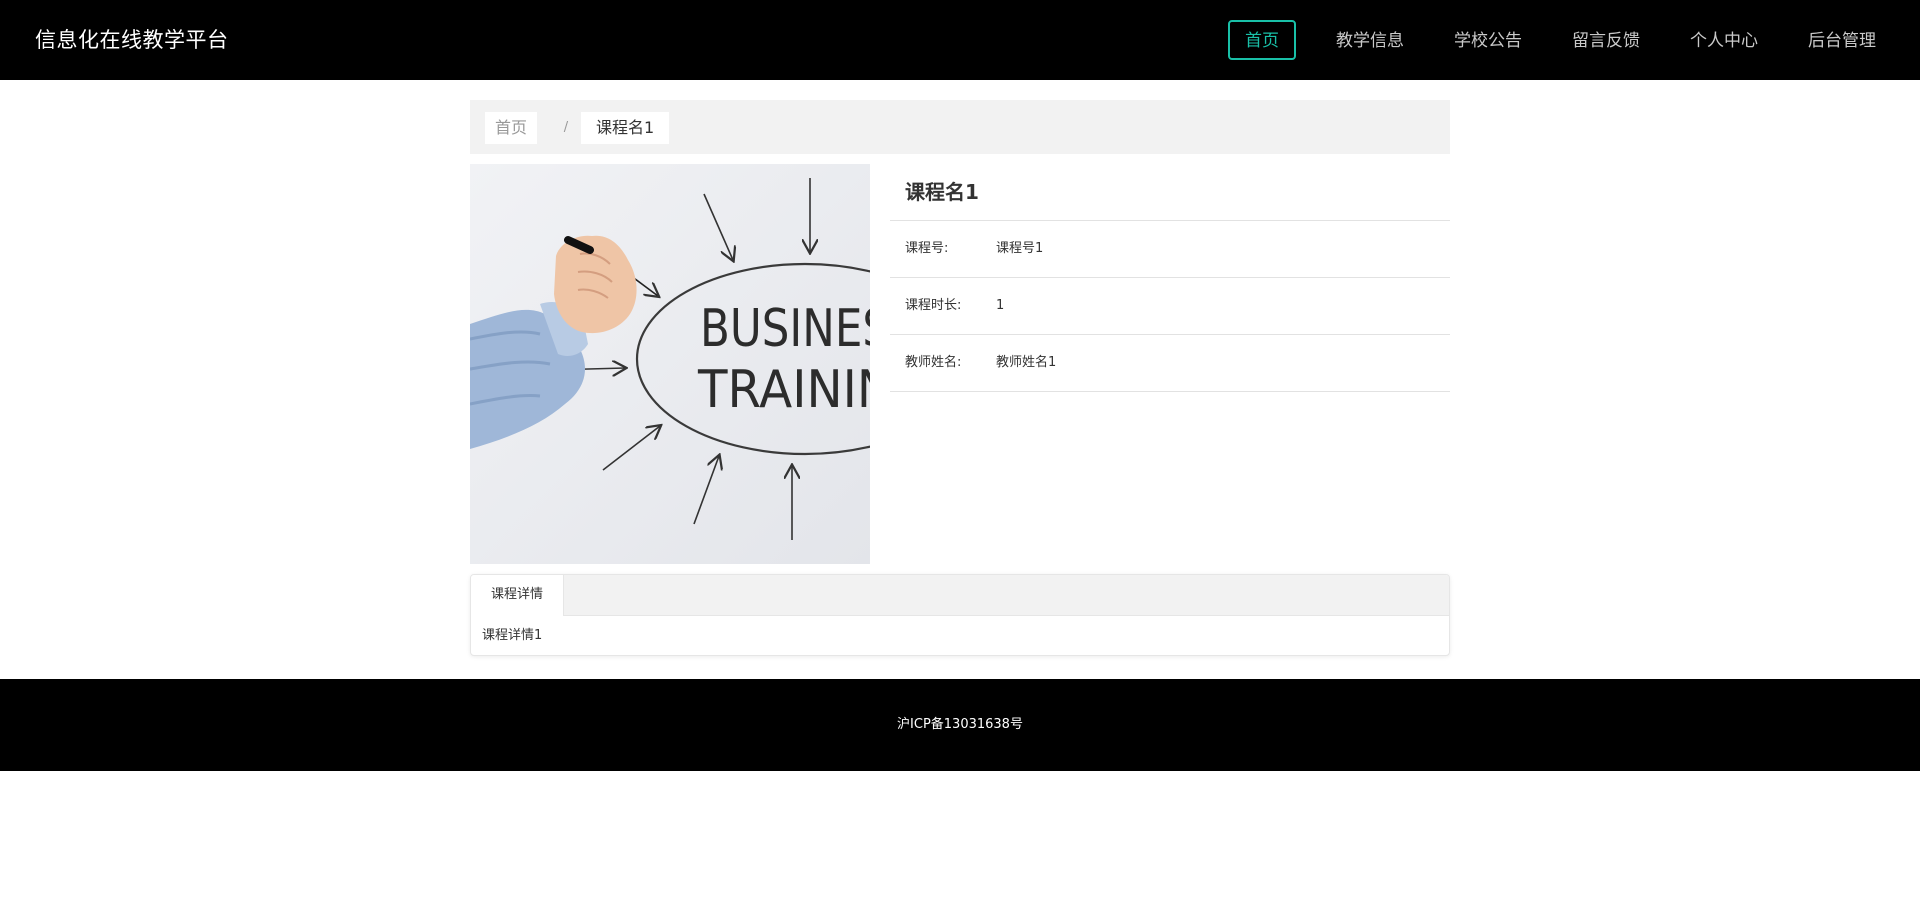 This screenshot has width=1920, height=911. What do you see at coordinates (960, 595) in the screenshot?
I see `tab-header: 课程详情` at bounding box center [960, 595].